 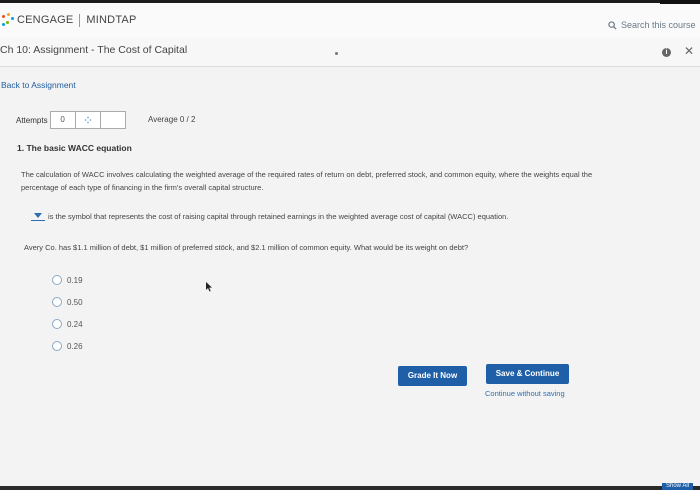 I want to click on continue-without-saving-link: Continue without saving, so click(x=525, y=393).